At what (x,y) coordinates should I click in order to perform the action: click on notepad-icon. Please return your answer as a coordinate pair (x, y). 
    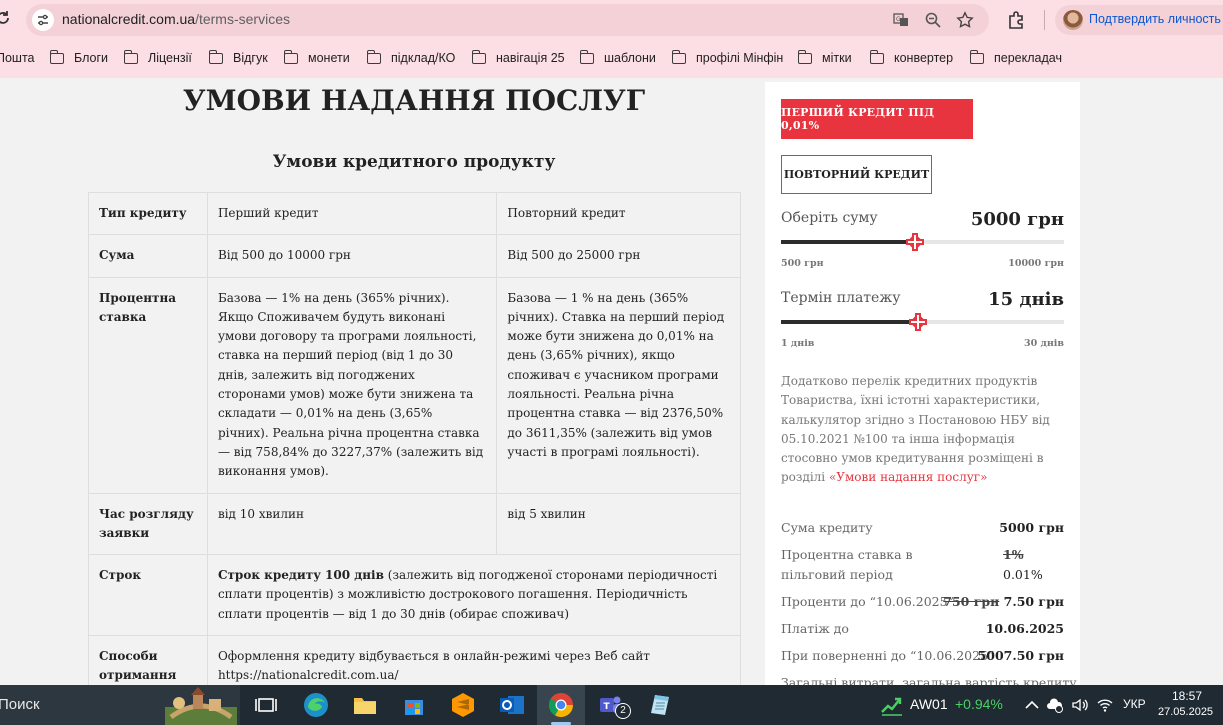
    Looking at the image, I should click on (659, 705).